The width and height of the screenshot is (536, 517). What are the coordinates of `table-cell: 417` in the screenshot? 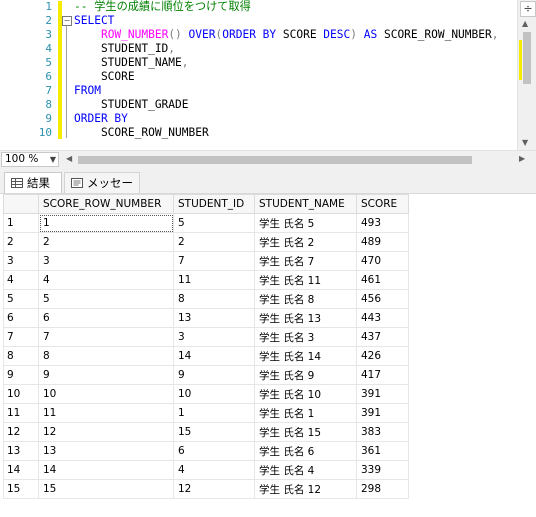 It's located at (382, 375).